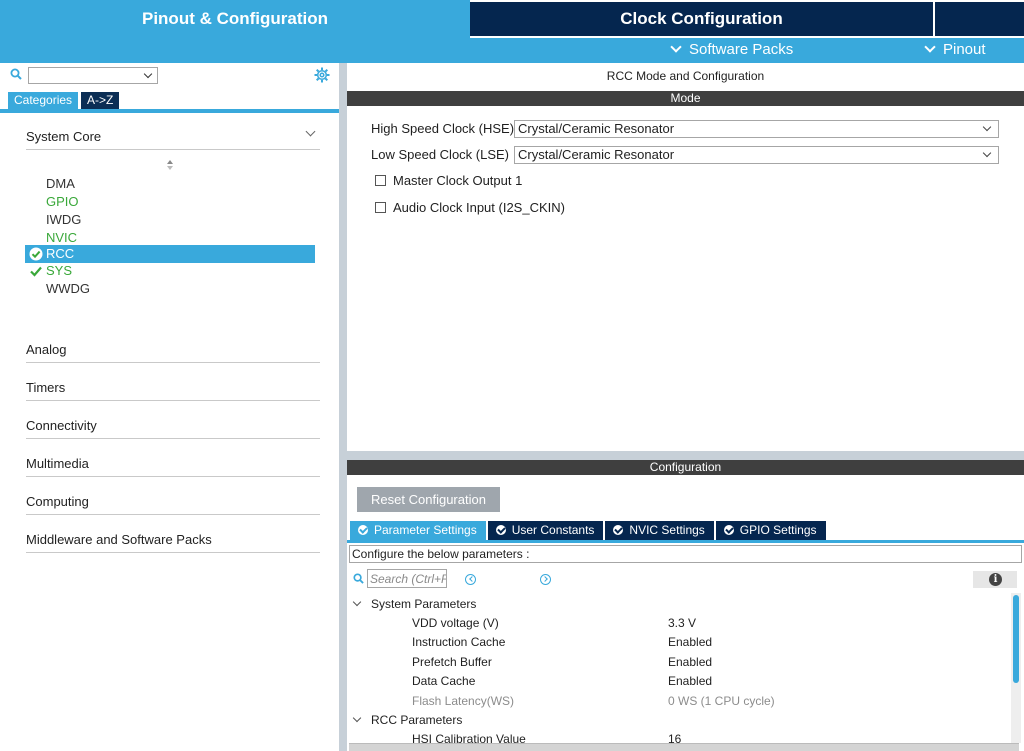  Describe the element at coordinates (170, 220) in the screenshot. I see `peripheral-iwdg: IWDG` at that location.